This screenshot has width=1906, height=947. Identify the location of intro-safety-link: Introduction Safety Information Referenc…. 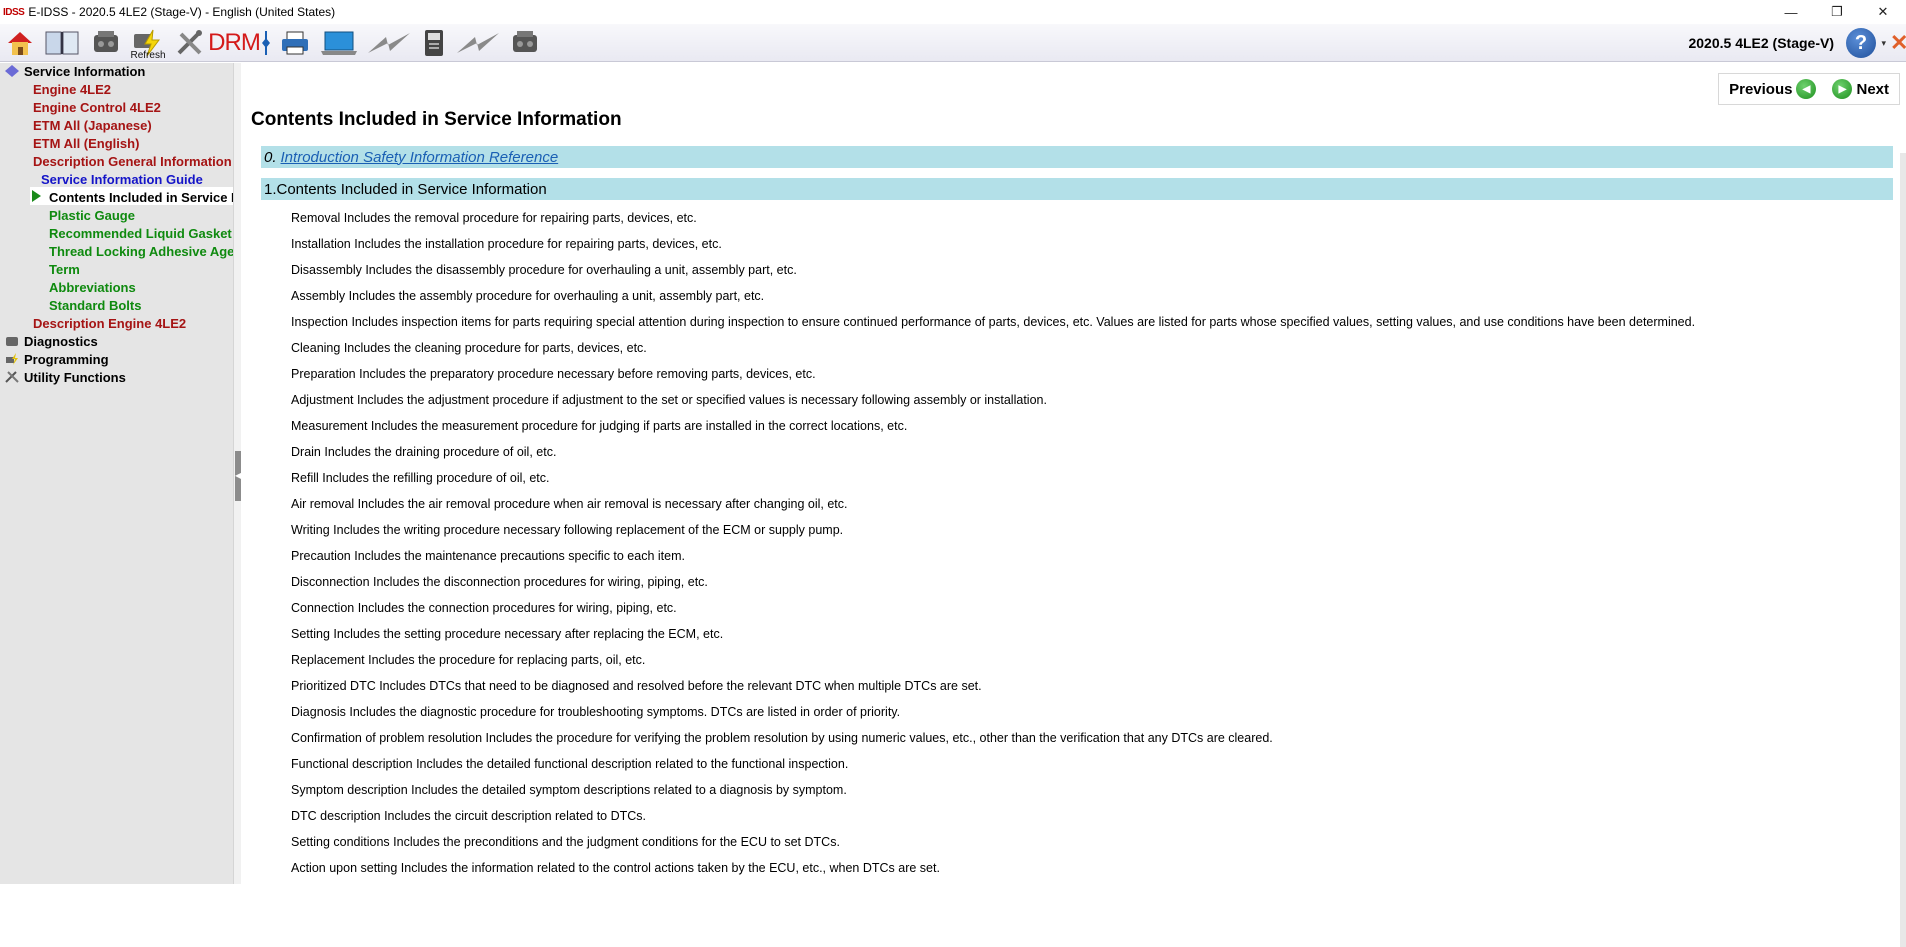
(420, 157).